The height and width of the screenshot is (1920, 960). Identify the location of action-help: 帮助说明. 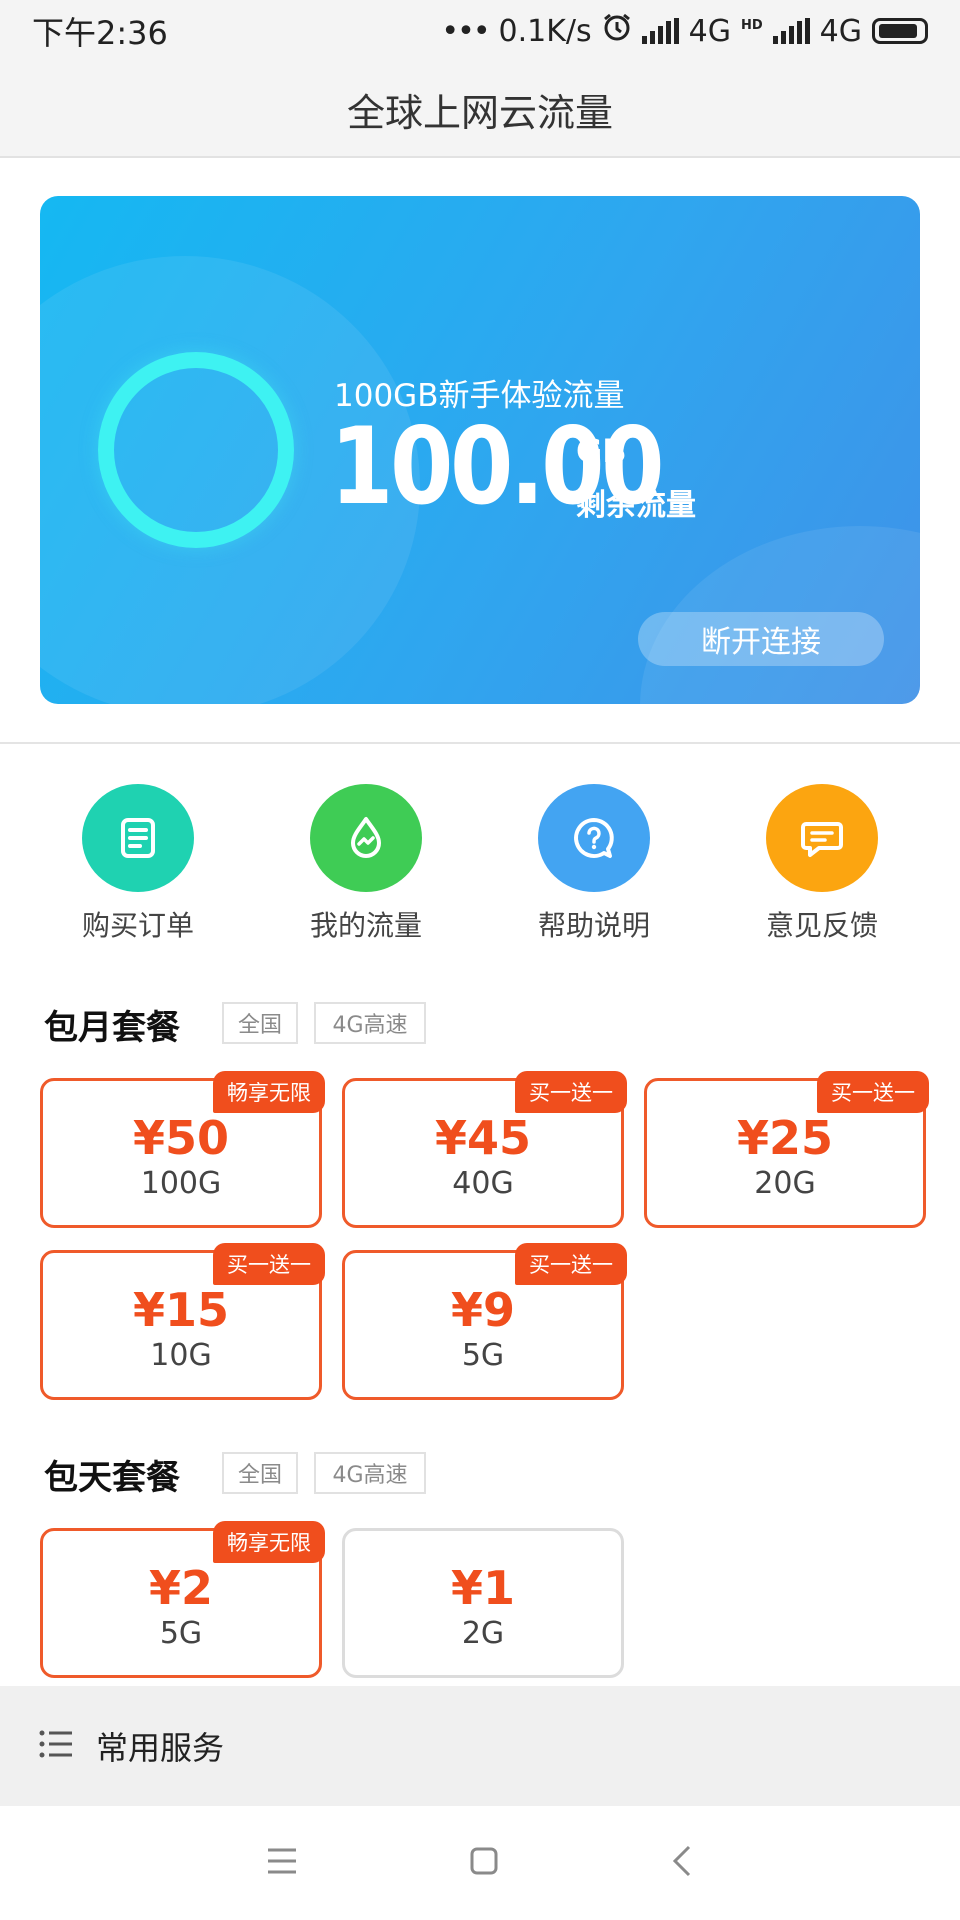
(594, 864).